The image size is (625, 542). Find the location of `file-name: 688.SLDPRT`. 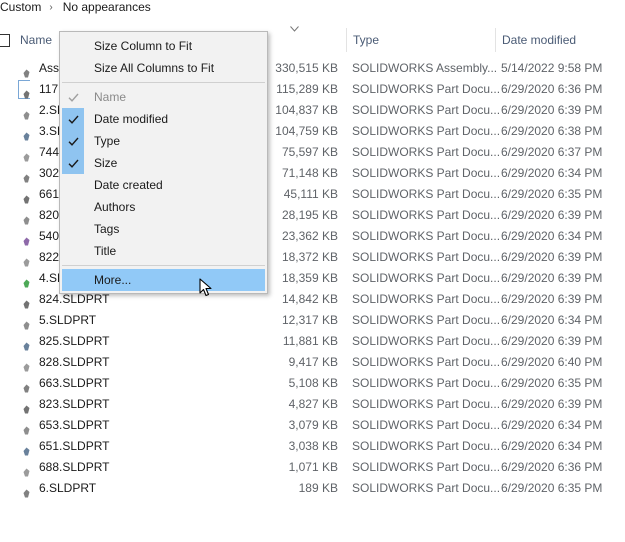

file-name: 688.SLDPRT is located at coordinates (74, 467).